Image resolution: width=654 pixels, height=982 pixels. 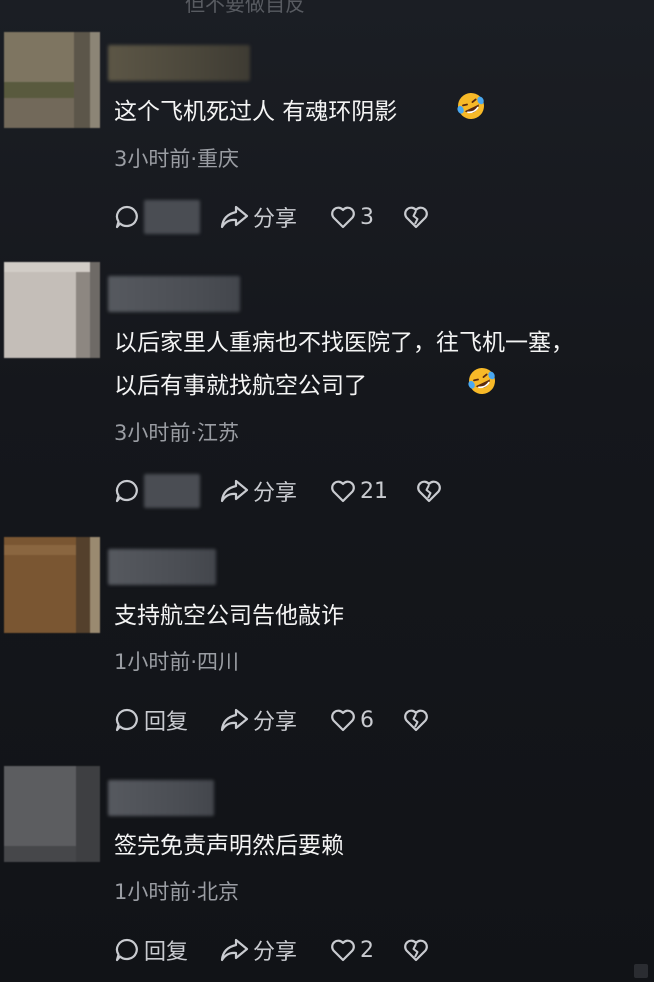 What do you see at coordinates (177, 892) in the screenshot?
I see `comment-meta: 1小时前·北京` at bounding box center [177, 892].